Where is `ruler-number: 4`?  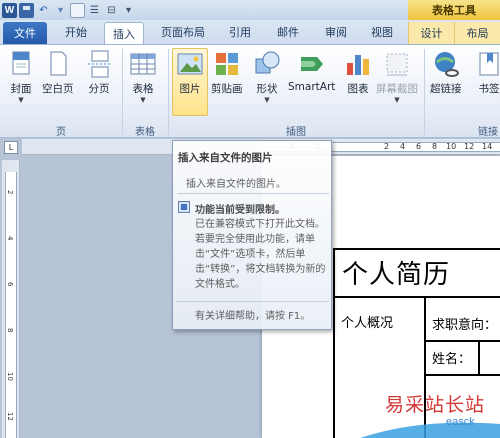 ruler-number: 4 is located at coordinates (403, 146).